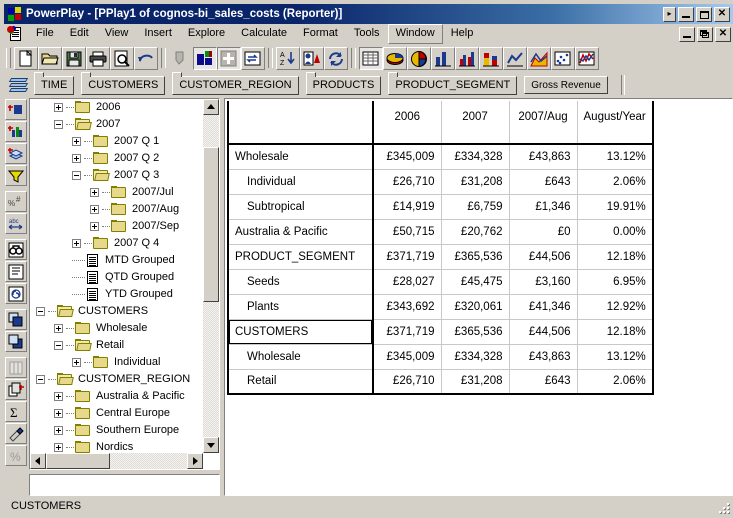  I want to click on add-crosstab-icon, so click(229, 58).